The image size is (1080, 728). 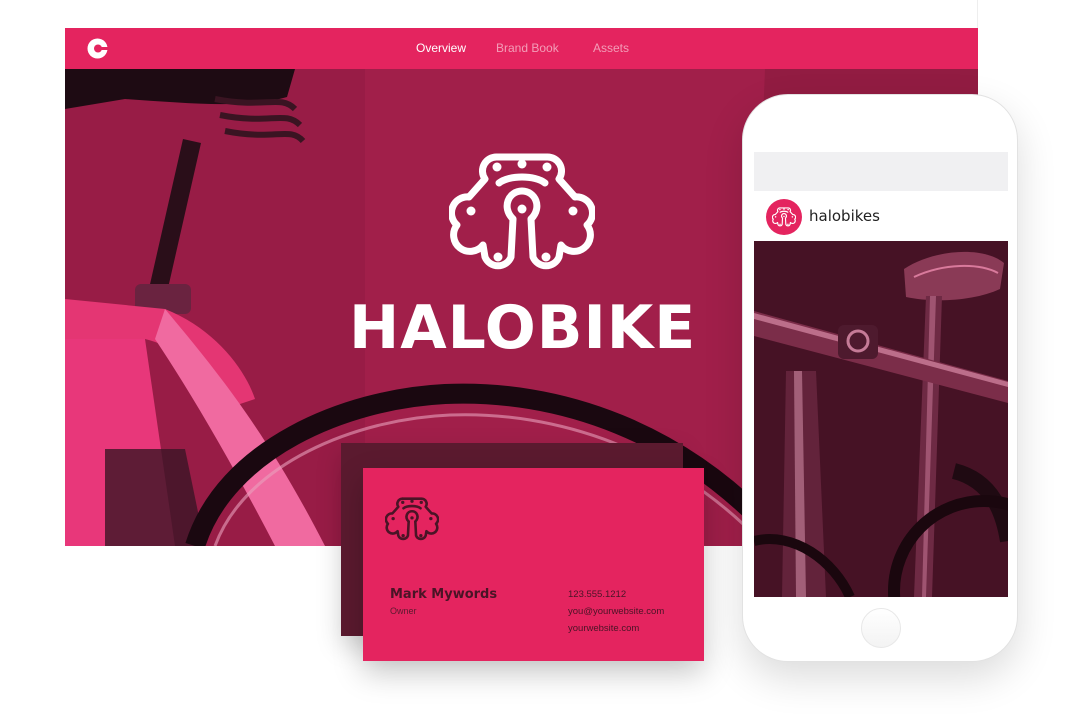 What do you see at coordinates (527, 48) in the screenshot?
I see `nav-brand-book: Brand Book` at bounding box center [527, 48].